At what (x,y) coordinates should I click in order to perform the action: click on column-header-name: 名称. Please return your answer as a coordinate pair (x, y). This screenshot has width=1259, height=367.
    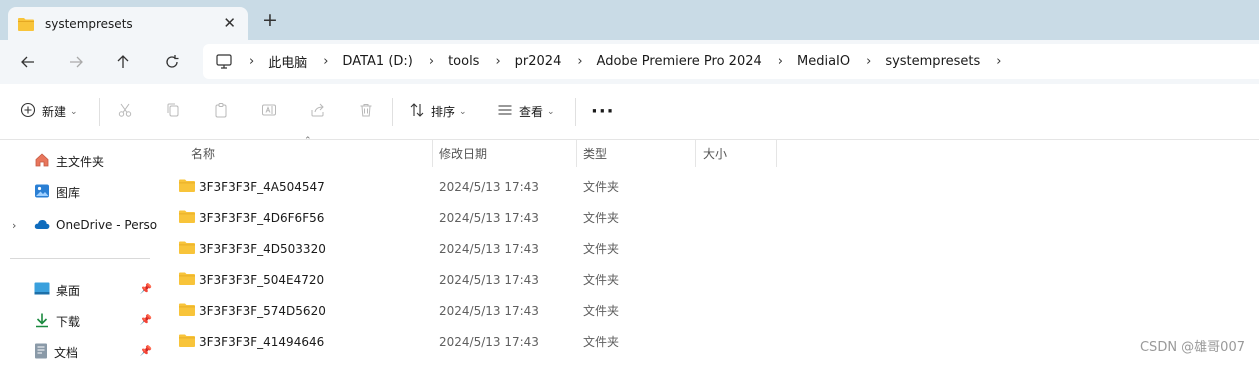
    Looking at the image, I should click on (203, 153).